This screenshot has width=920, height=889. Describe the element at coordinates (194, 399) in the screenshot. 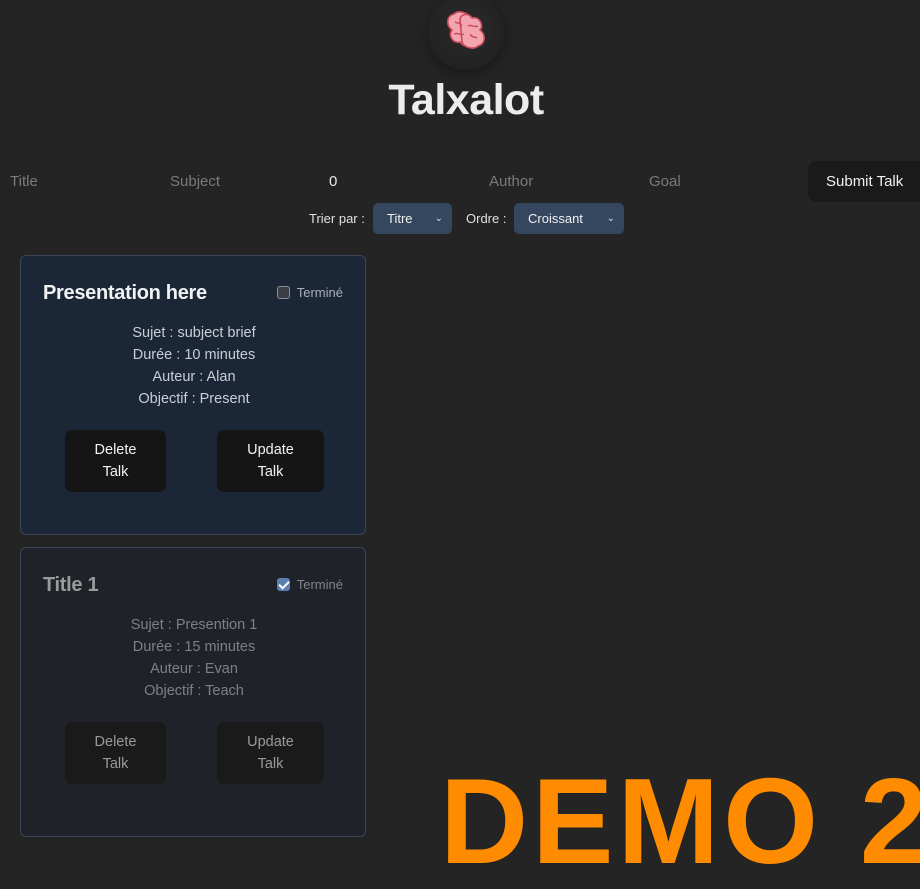

I see `talk-goal: Objectif : Present` at that location.